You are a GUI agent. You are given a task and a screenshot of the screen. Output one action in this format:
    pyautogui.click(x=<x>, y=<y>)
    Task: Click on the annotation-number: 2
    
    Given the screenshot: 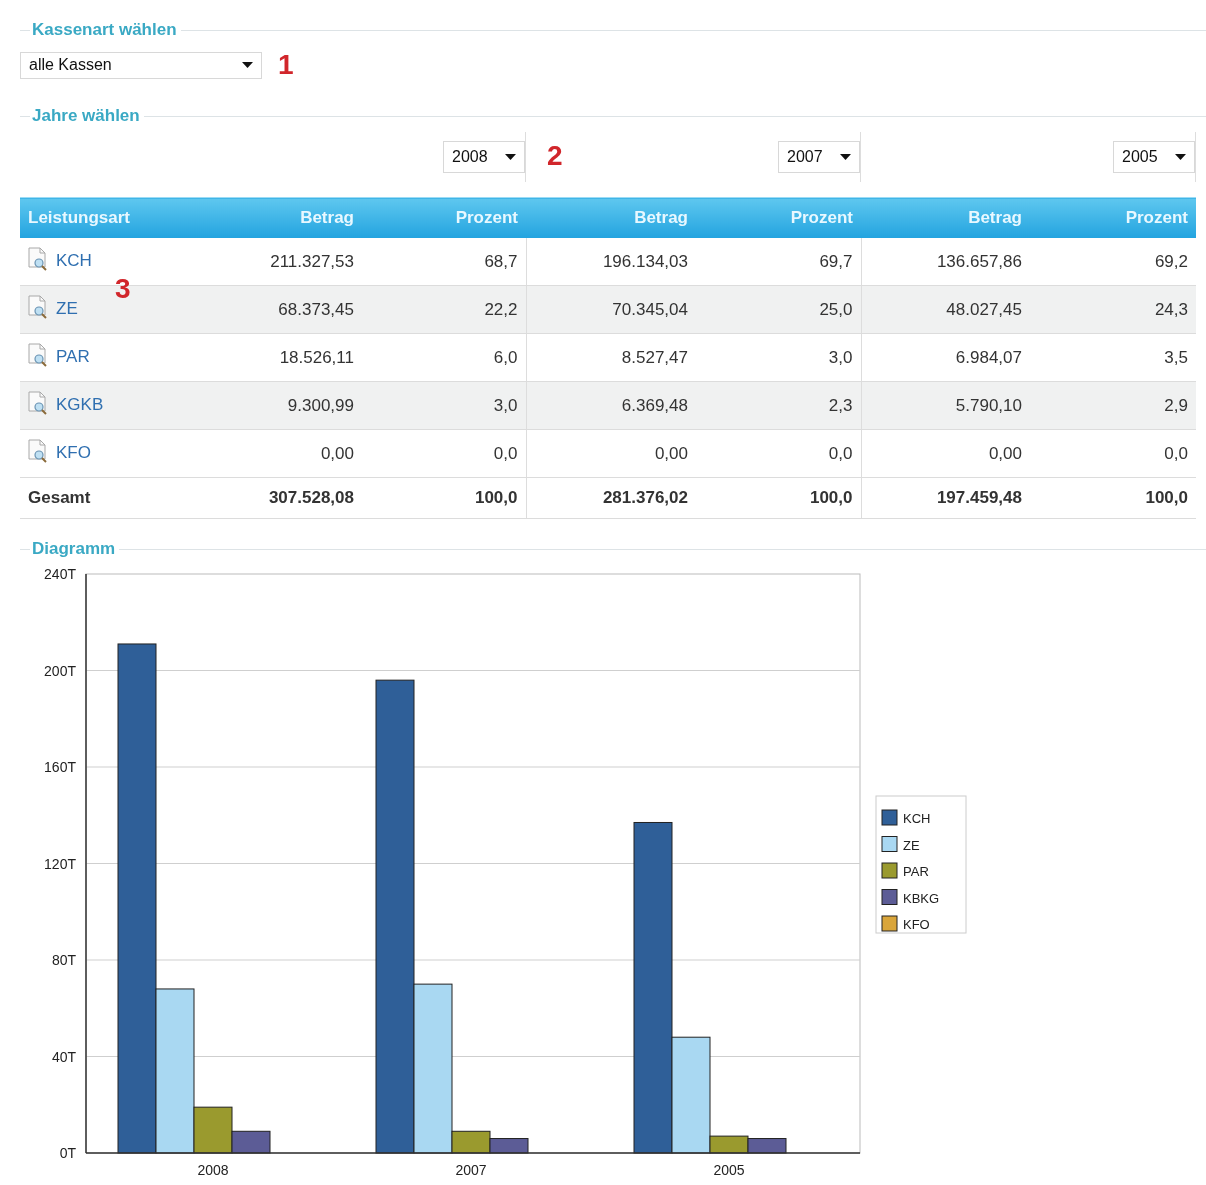 What is the action you would take?
    pyautogui.click(x=555, y=156)
    